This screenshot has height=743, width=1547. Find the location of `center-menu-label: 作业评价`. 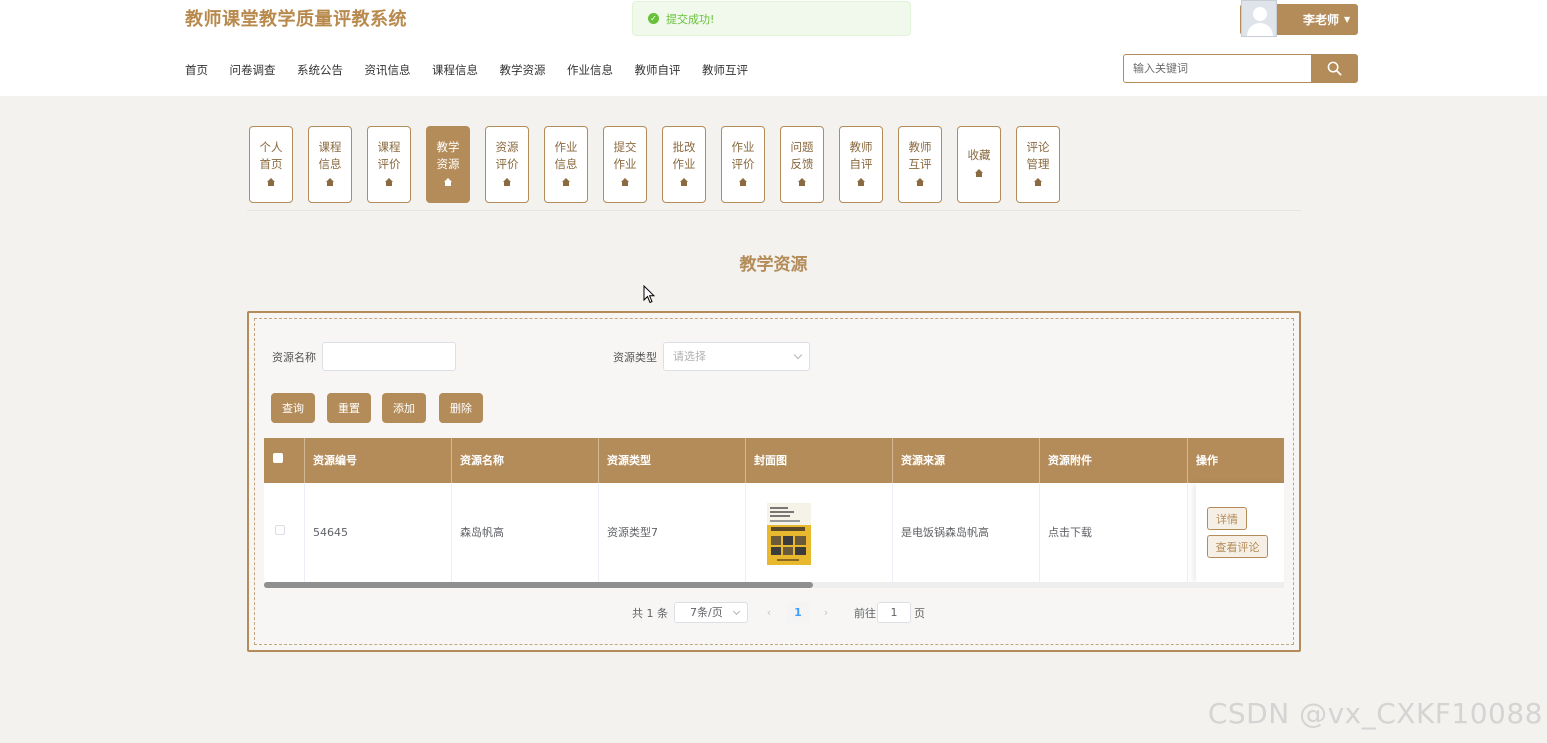

center-menu-label: 作业评价 is located at coordinates (743, 155).